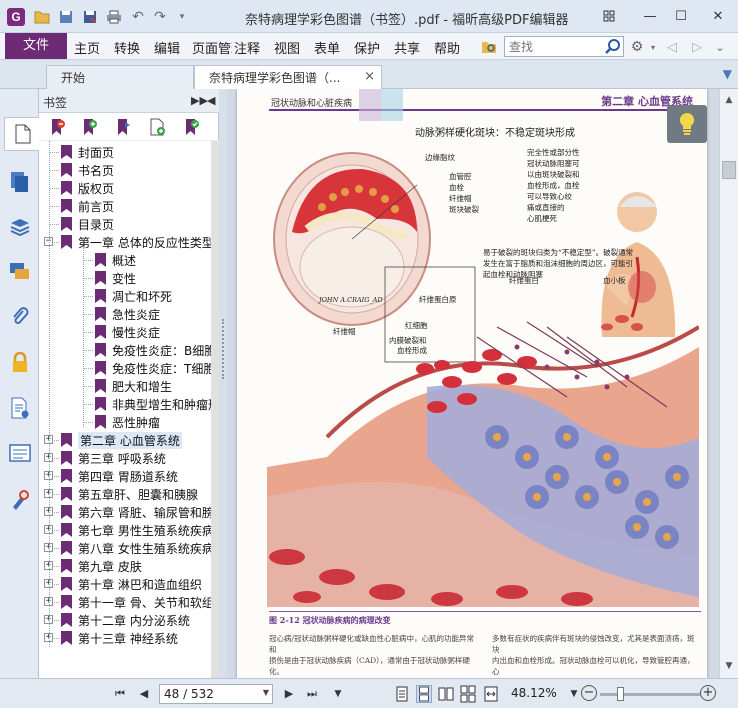  What do you see at coordinates (87, 47) in the screenshot?
I see `menu-home: 主页` at bounding box center [87, 47].